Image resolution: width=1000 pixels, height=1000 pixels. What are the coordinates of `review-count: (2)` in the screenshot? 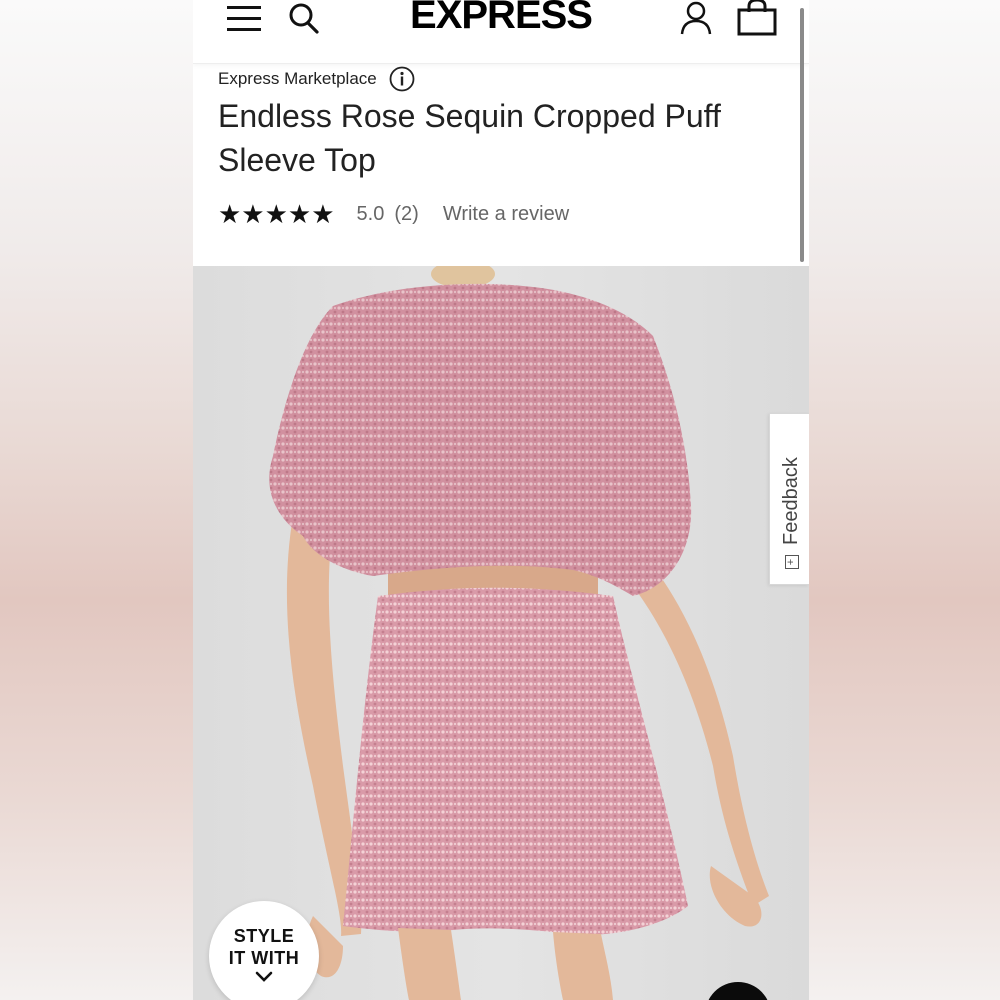 It's located at (406, 214).